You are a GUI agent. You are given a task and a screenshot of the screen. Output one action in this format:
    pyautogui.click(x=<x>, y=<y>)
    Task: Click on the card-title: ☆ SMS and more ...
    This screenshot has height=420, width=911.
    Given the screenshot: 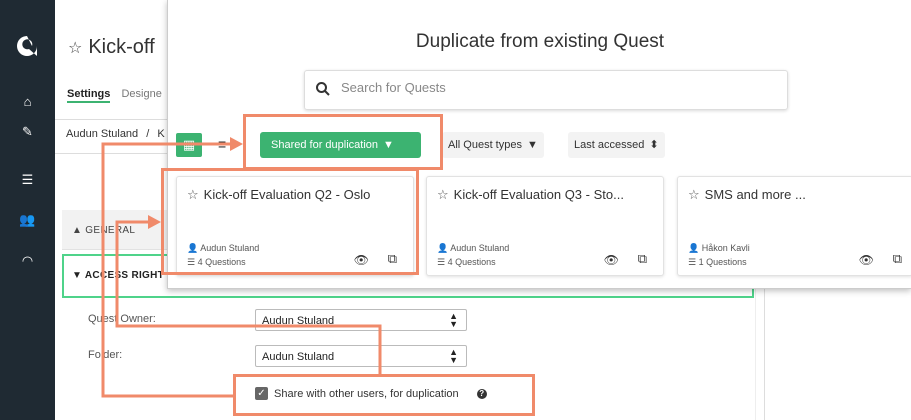 What is the action you would take?
    pyautogui.click(x=747, y=195)
    